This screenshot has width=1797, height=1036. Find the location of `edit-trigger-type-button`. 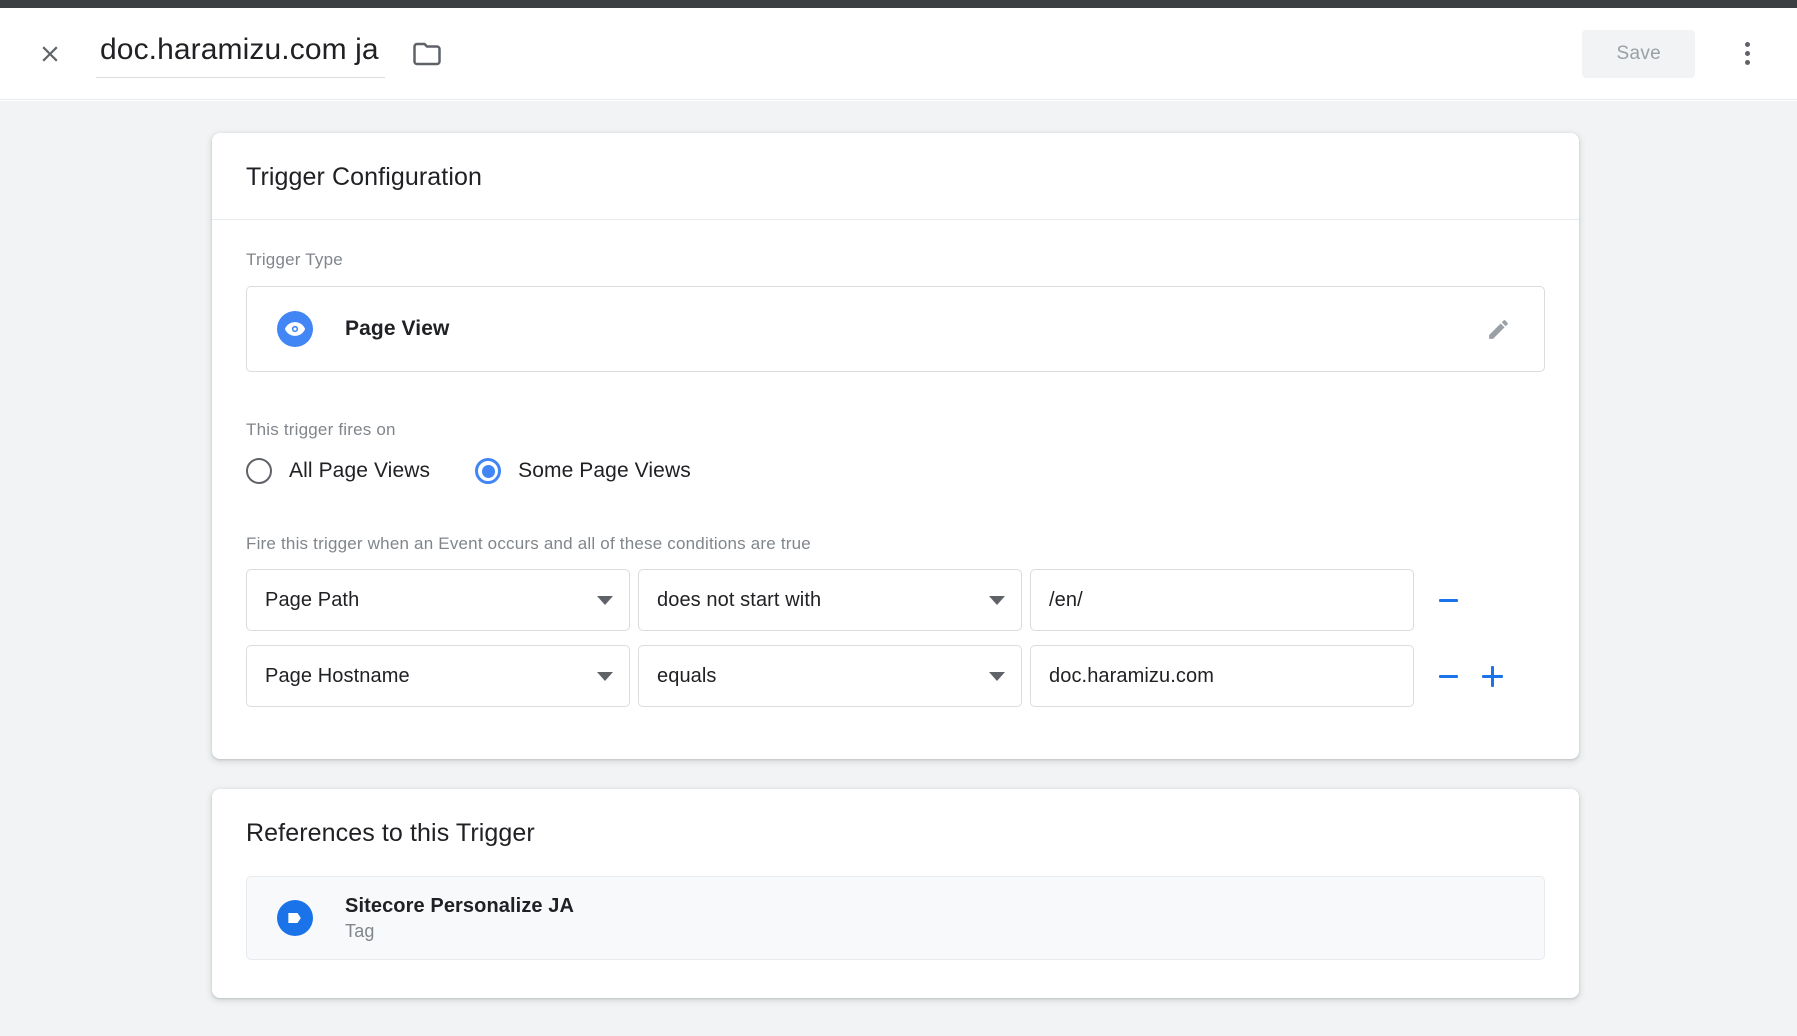

edit-trigger-type-button is located at coordinates (1498, 329).